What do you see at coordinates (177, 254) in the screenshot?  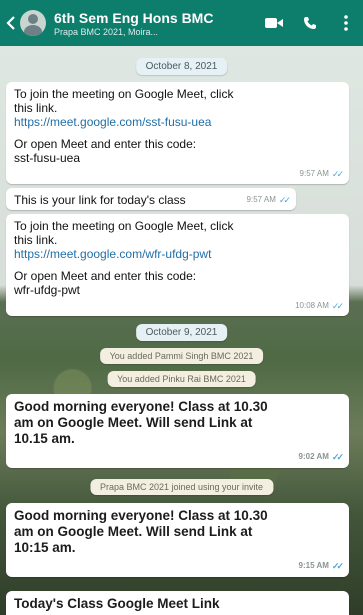 I see `meet-link: https://meet.google.com/wfr-ufdg-pwt` at bounding box center [177, 254].